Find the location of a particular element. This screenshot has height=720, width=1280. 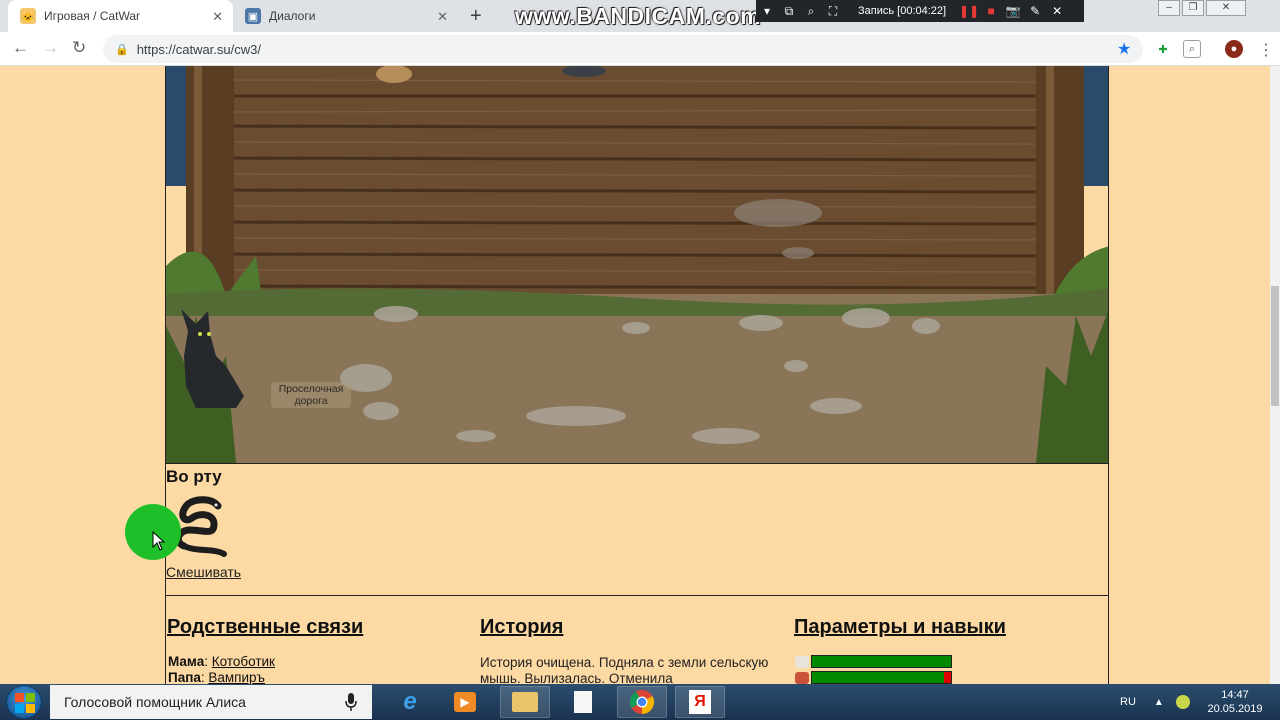

start-button is located at coordinates (24, 702).